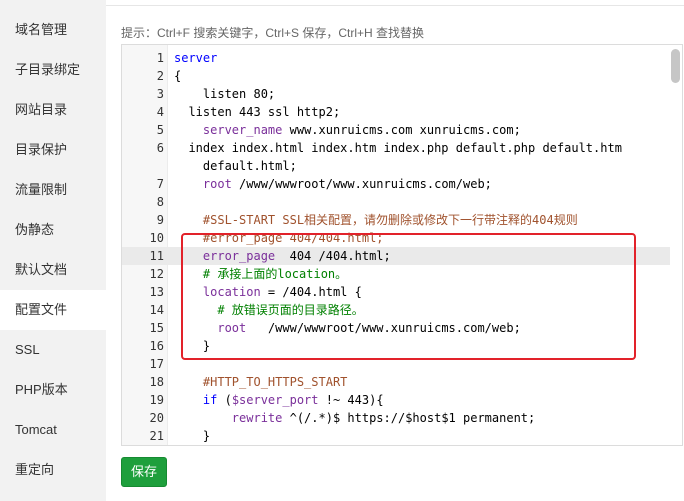  Describe the element at coordinates (273, 33) in the screenshot. I see `editor-hint: 提示：Ctrl+F 搜索关键字，Ctrl+S 保存，Ctrl+H 查找替换` at that location.